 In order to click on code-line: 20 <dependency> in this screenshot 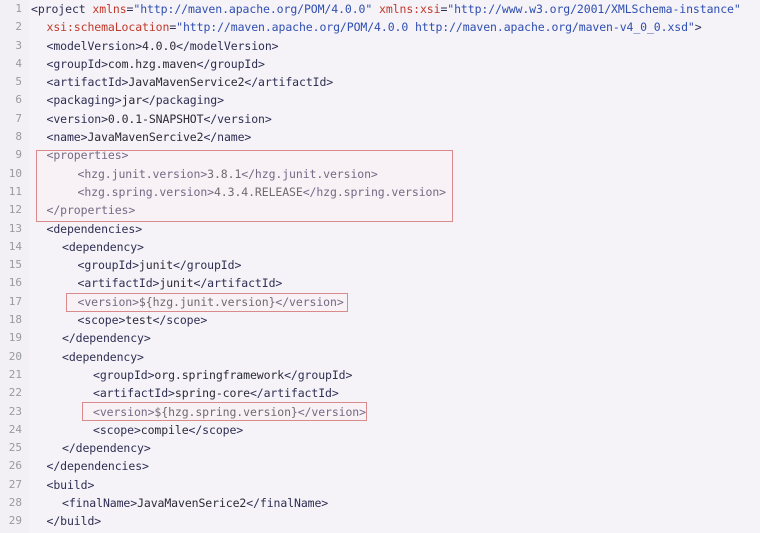, I will do `click(380, 357)`.